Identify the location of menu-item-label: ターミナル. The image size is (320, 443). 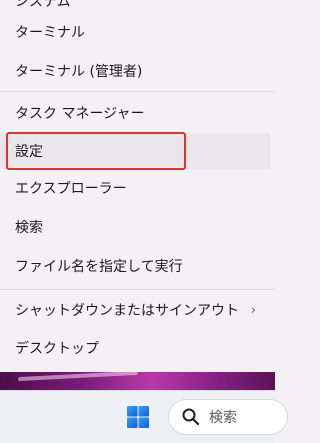
(50, 33).